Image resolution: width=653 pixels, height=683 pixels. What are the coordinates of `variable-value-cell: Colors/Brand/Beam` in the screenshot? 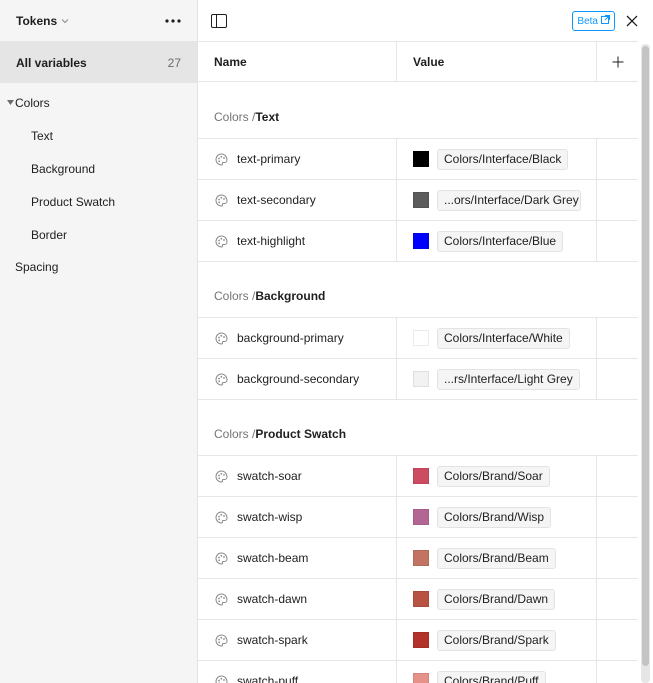 It's located at (497, 558).